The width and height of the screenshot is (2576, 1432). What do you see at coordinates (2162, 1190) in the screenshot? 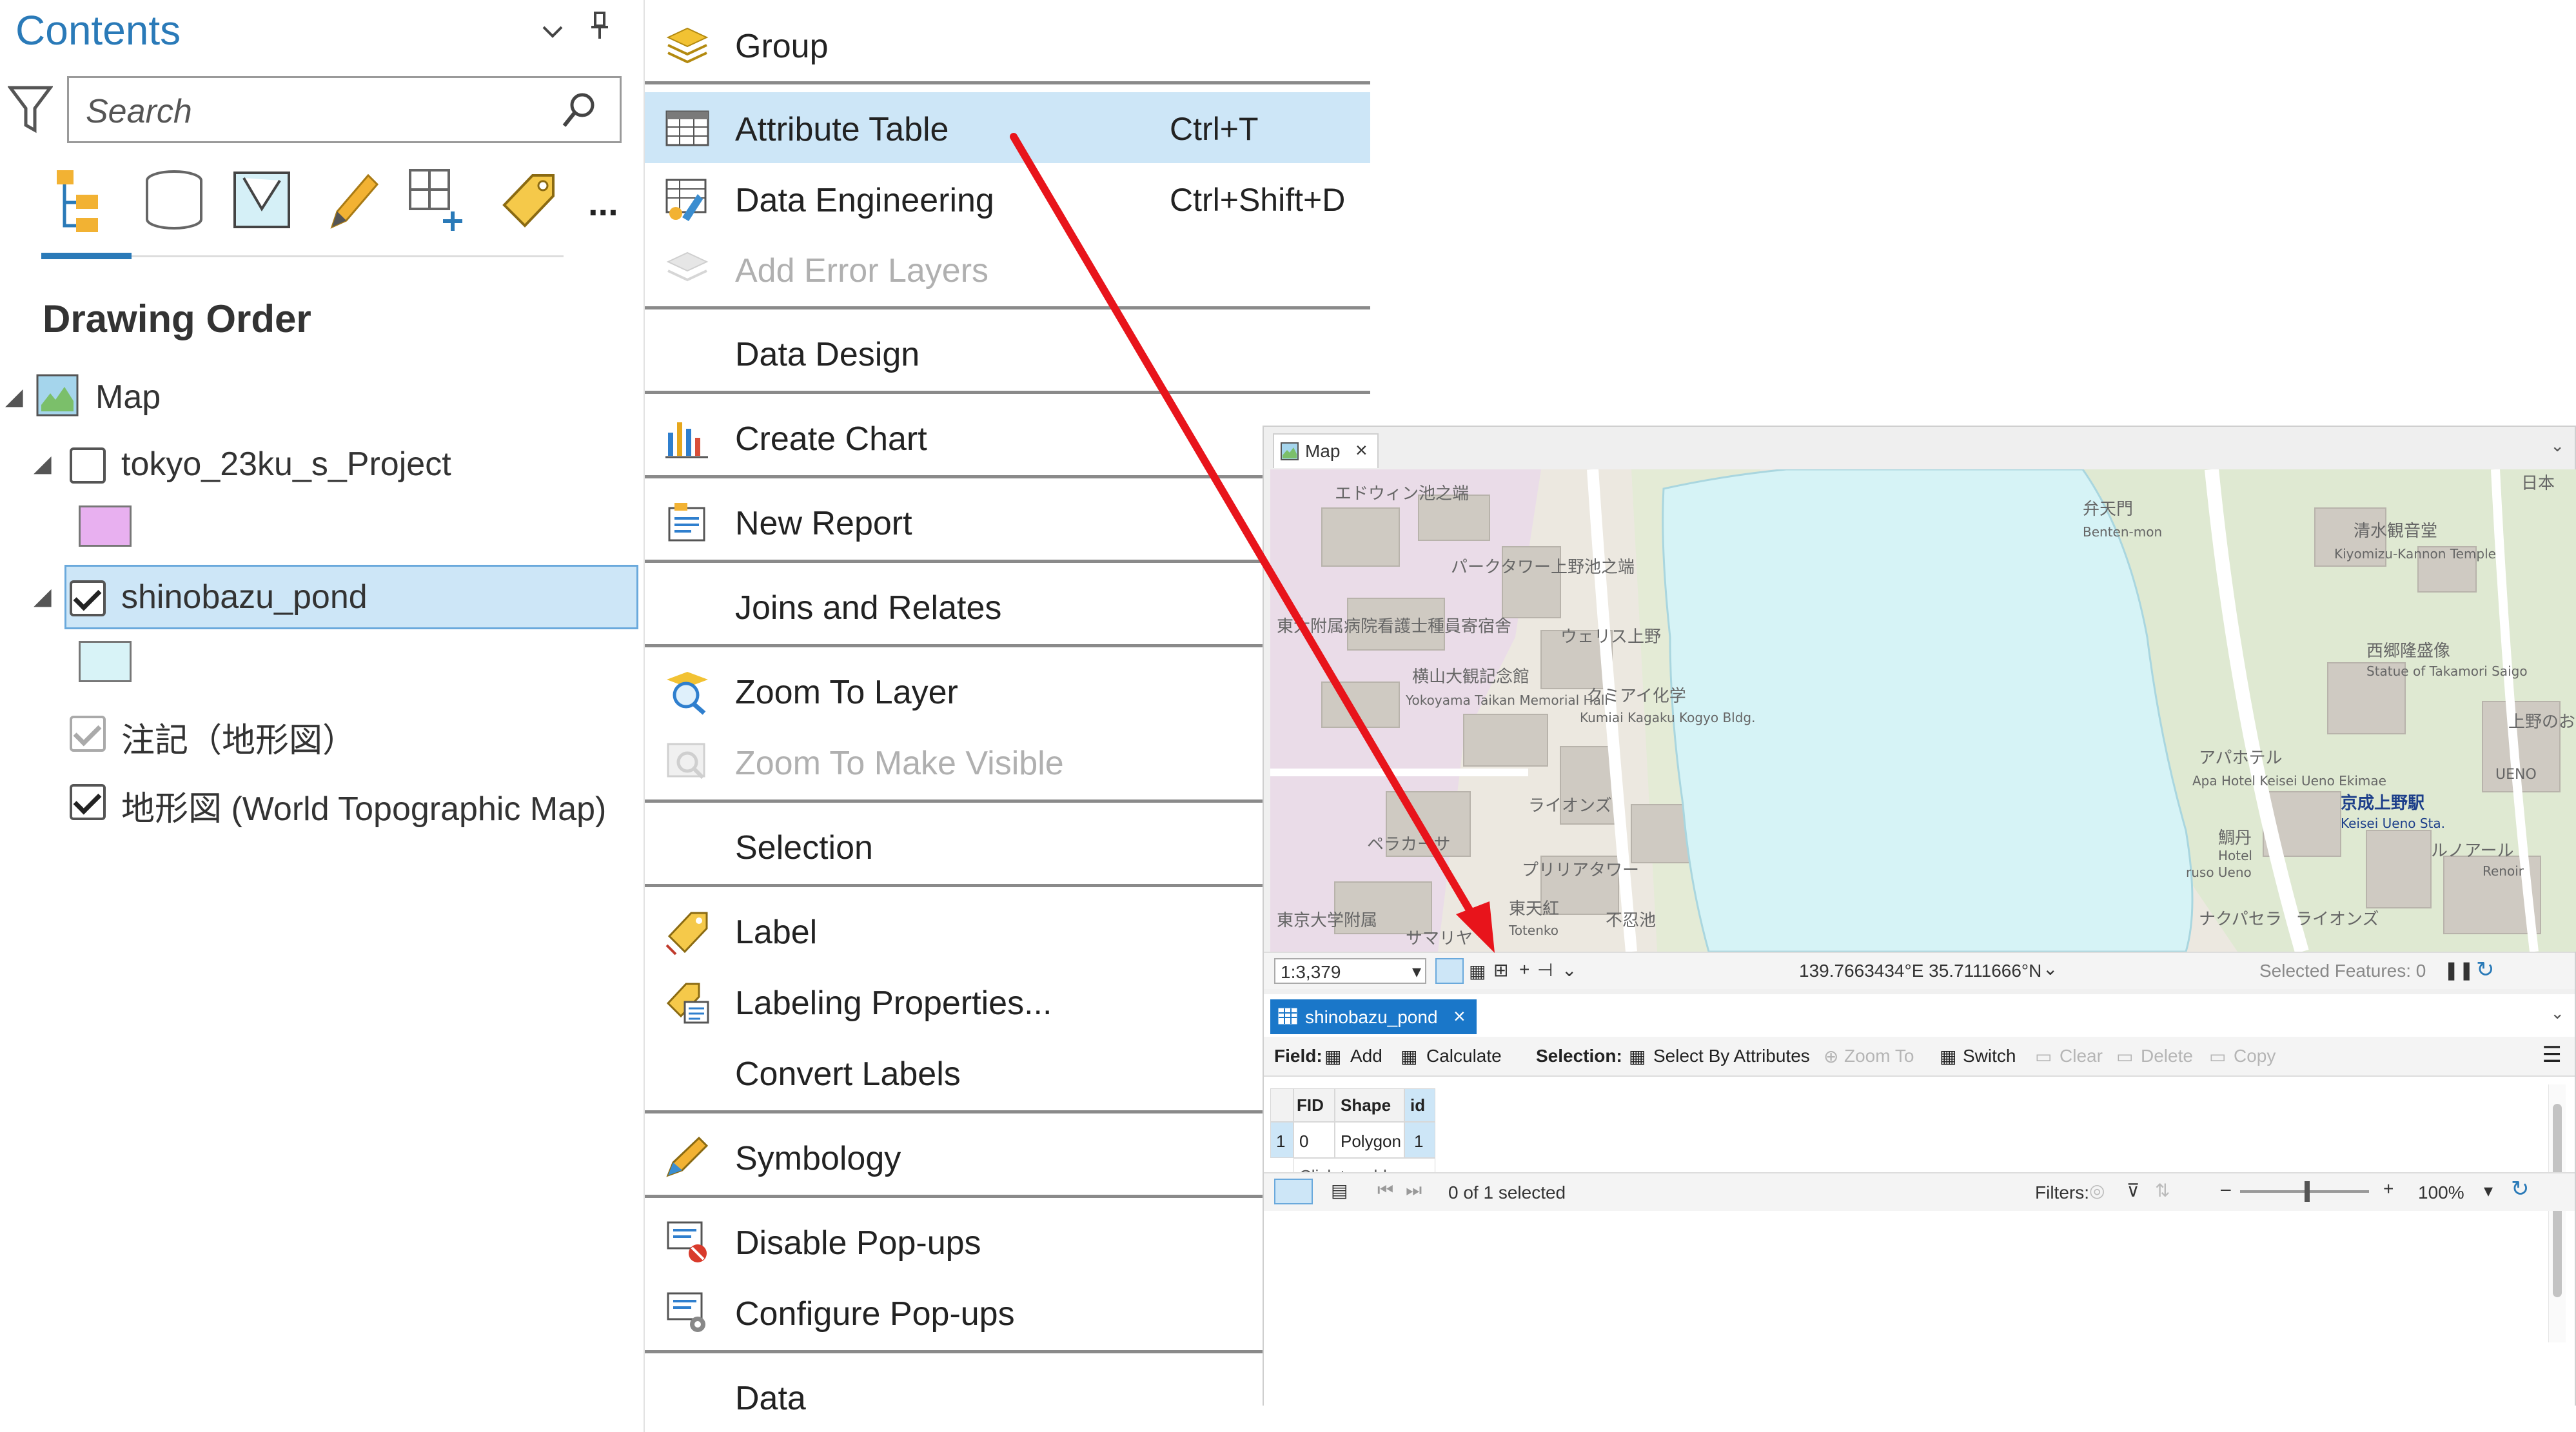
I see `sort-icon: ⇅` at bounding box center [2162, 1190].